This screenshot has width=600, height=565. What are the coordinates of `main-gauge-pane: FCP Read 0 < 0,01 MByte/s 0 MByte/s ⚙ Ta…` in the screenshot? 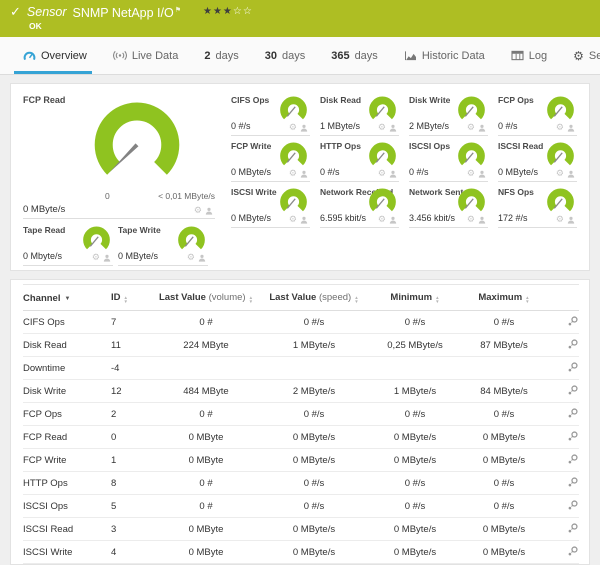 It's located at (119, 180).